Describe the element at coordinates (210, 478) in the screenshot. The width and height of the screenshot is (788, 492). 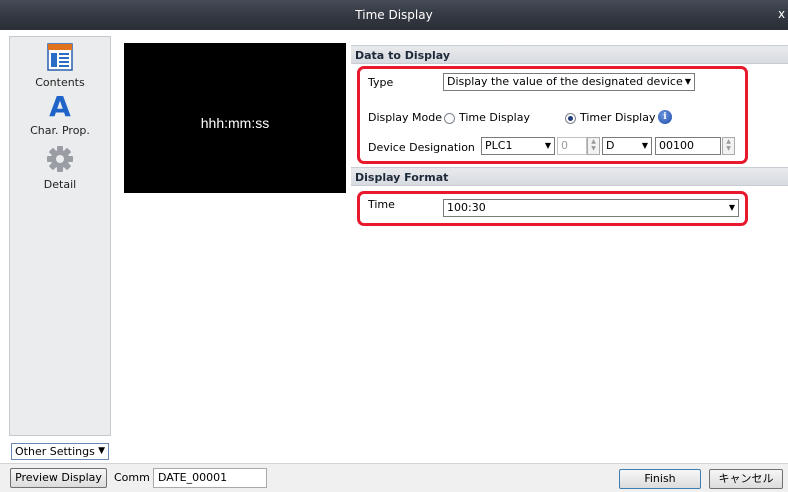
I see `comment-input: DATE_00001` at that location.